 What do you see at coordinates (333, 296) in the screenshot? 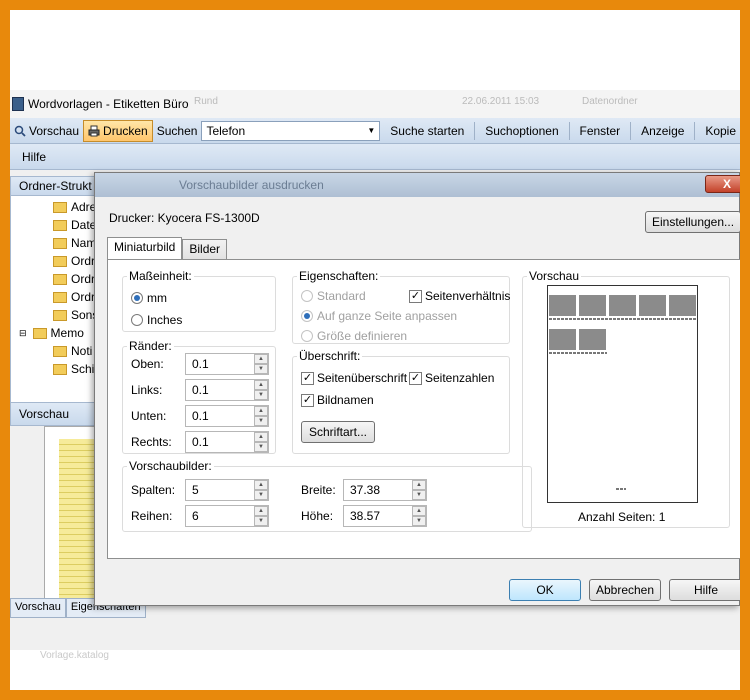
I see `radio-standard: Standard` at bounding box center [333, 296].